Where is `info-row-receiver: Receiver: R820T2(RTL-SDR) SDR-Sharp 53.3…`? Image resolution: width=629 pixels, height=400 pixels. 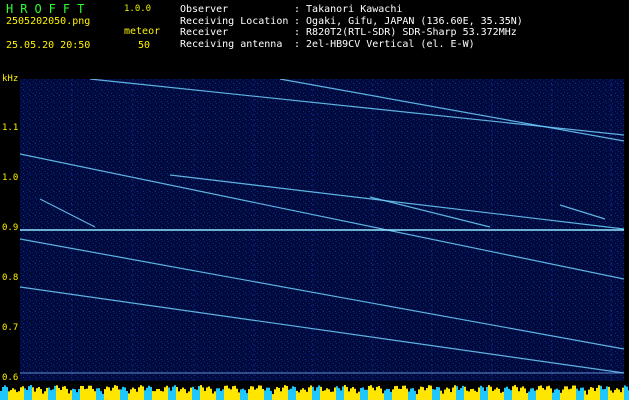
info-row-receiver: Receiver: R820T2(RTL-SDR) SDR-Sharp 53.3… is located at coordinates (348, 32).